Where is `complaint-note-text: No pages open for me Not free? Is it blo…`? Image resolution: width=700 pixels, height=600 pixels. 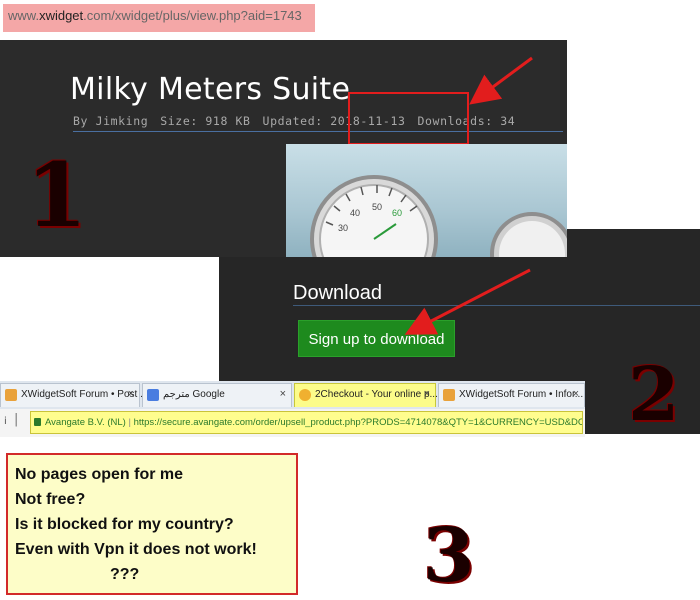
complaint-note-text: No pages open for me Not free? Is it blo… is located at coordinates (136, 524).